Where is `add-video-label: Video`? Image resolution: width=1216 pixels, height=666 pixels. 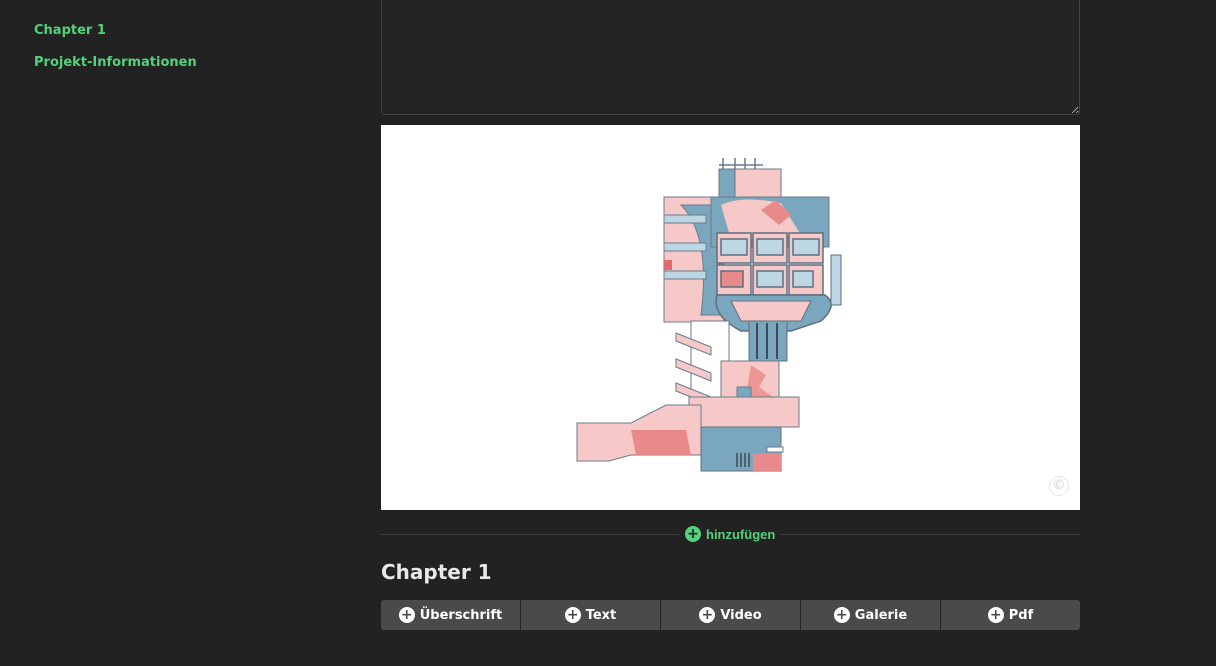 add-video-label: Video is located at coordinates (741, 615).